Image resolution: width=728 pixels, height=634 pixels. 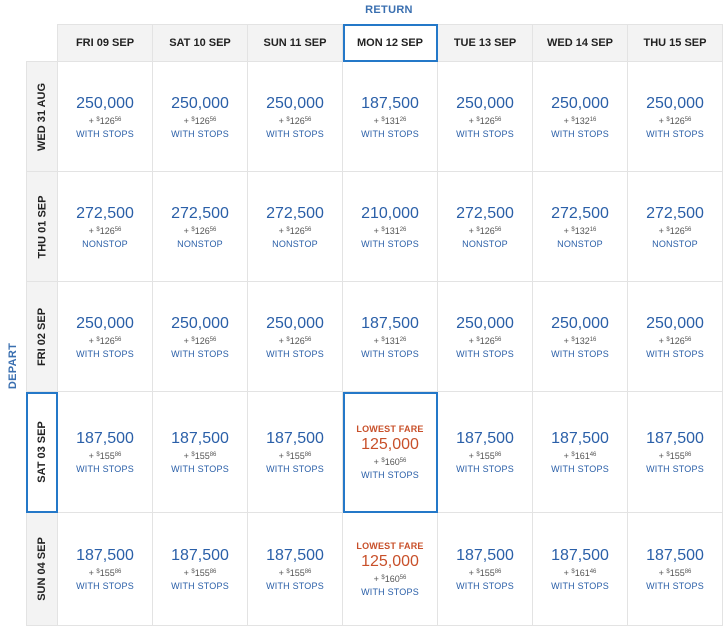 What do you see at coordinates (675, 43) in the screenshot?
I see `return-date-header: THU 15 SEP` at bounding box center [675, 43].